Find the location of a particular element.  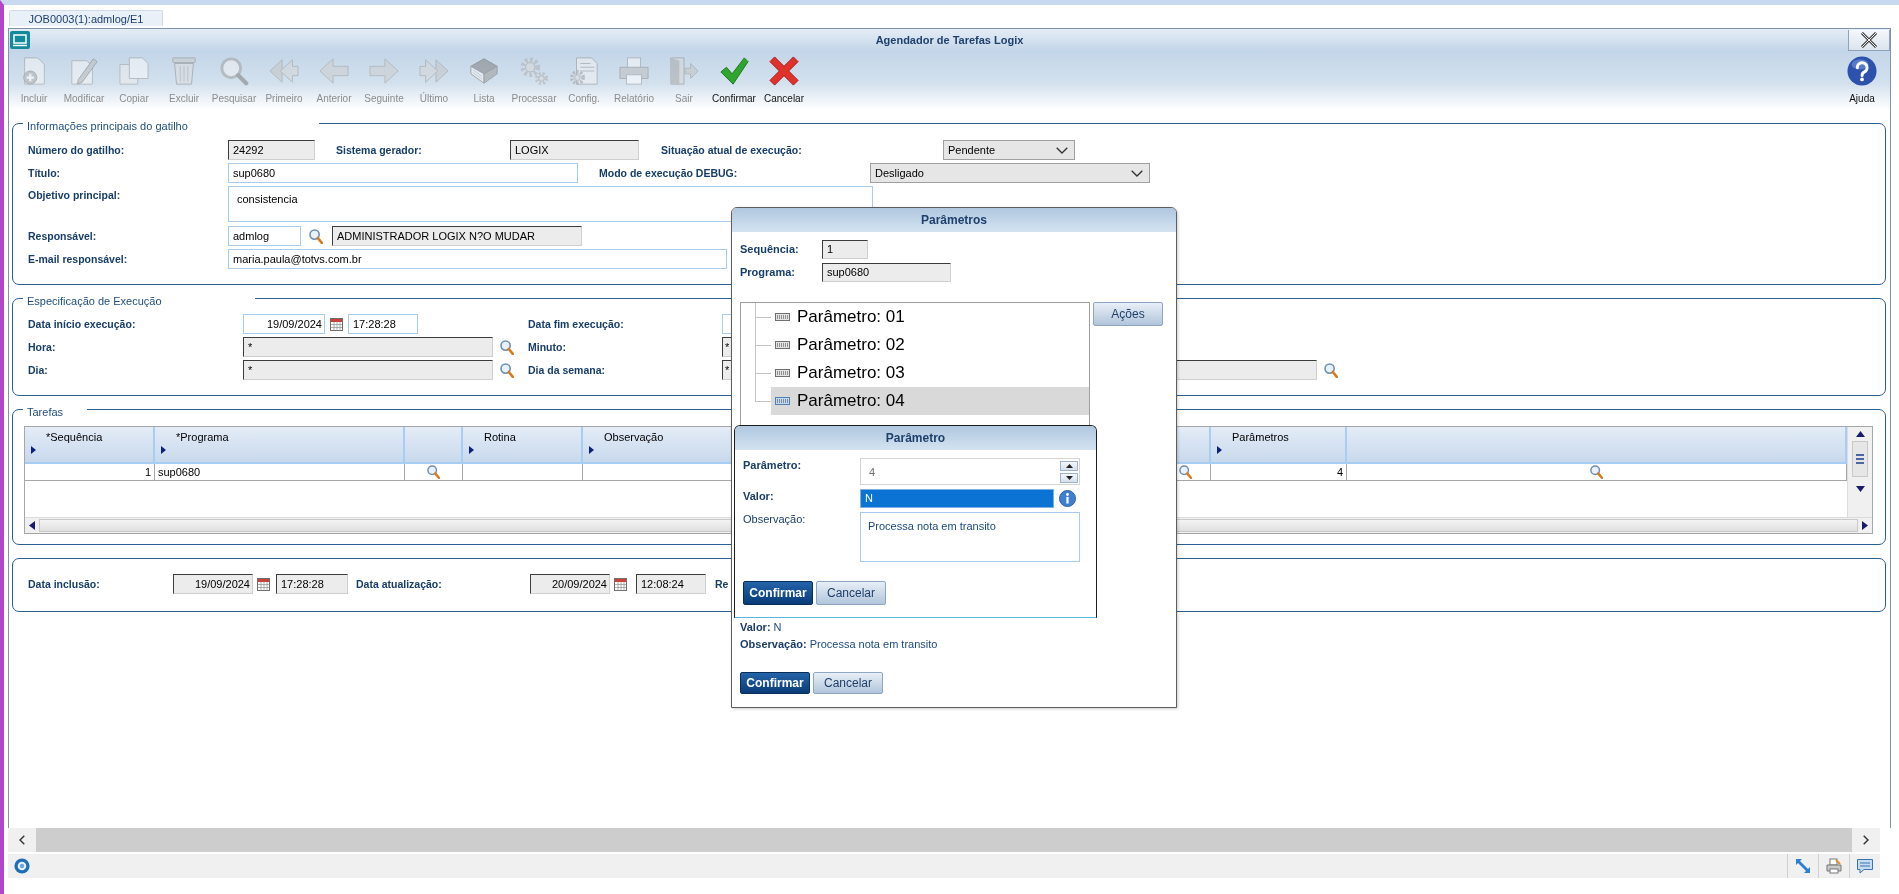

summary-label: Valor: is located at coordinates (755, 627).